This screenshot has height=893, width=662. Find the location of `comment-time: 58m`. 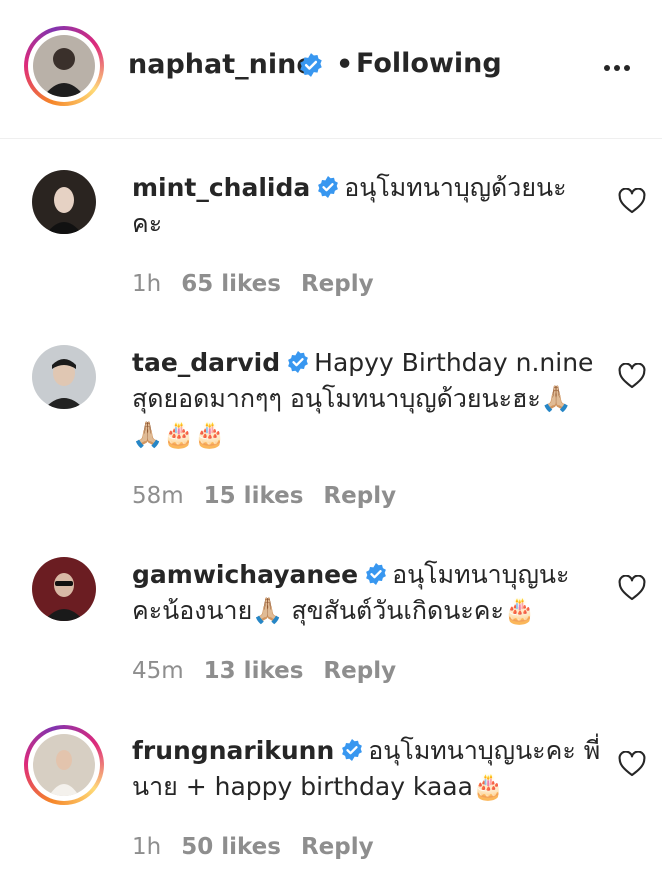

comment-time: 58m is located at coordinates (158, 496).